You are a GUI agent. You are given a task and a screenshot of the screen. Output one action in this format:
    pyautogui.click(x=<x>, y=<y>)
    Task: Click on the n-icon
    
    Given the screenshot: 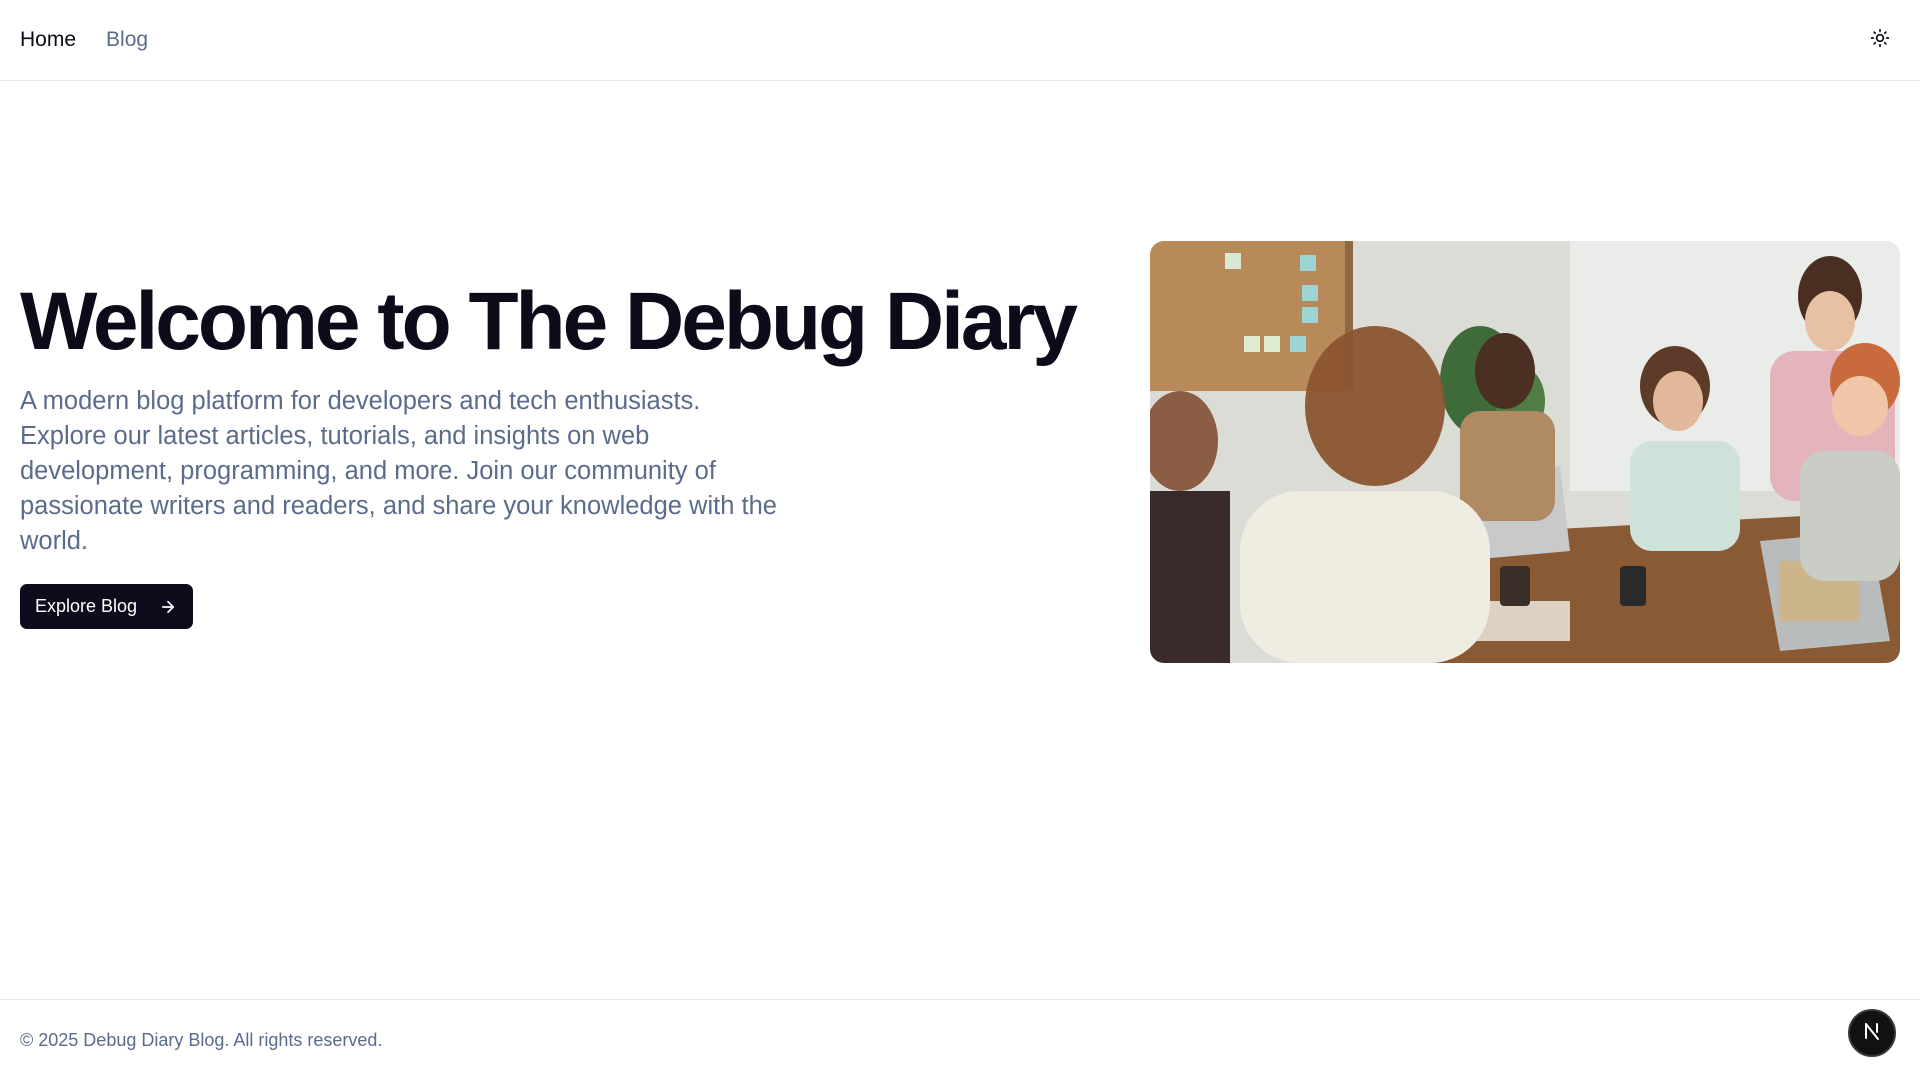 What is the action you would take?
    pyautogui.click(x=1872, y=1033)
    